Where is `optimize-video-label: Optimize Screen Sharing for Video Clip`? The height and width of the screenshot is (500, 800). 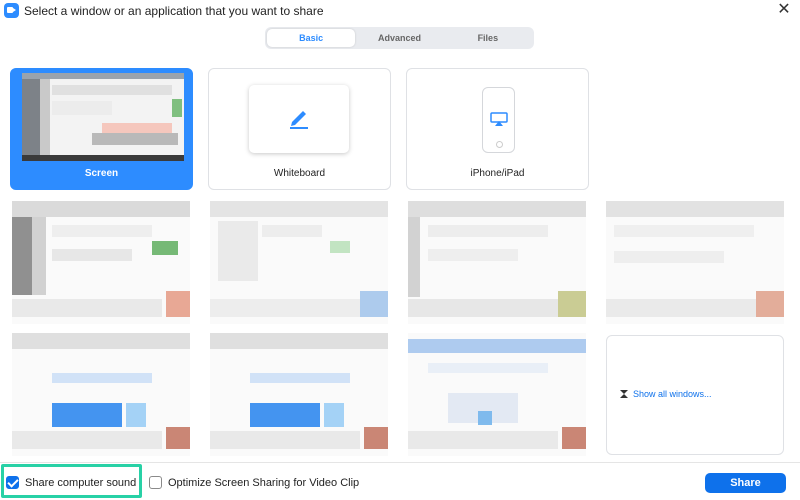 optimize-video-label: Optimize Screen Sharing for Video Clip is located at coordinates (264, 482).